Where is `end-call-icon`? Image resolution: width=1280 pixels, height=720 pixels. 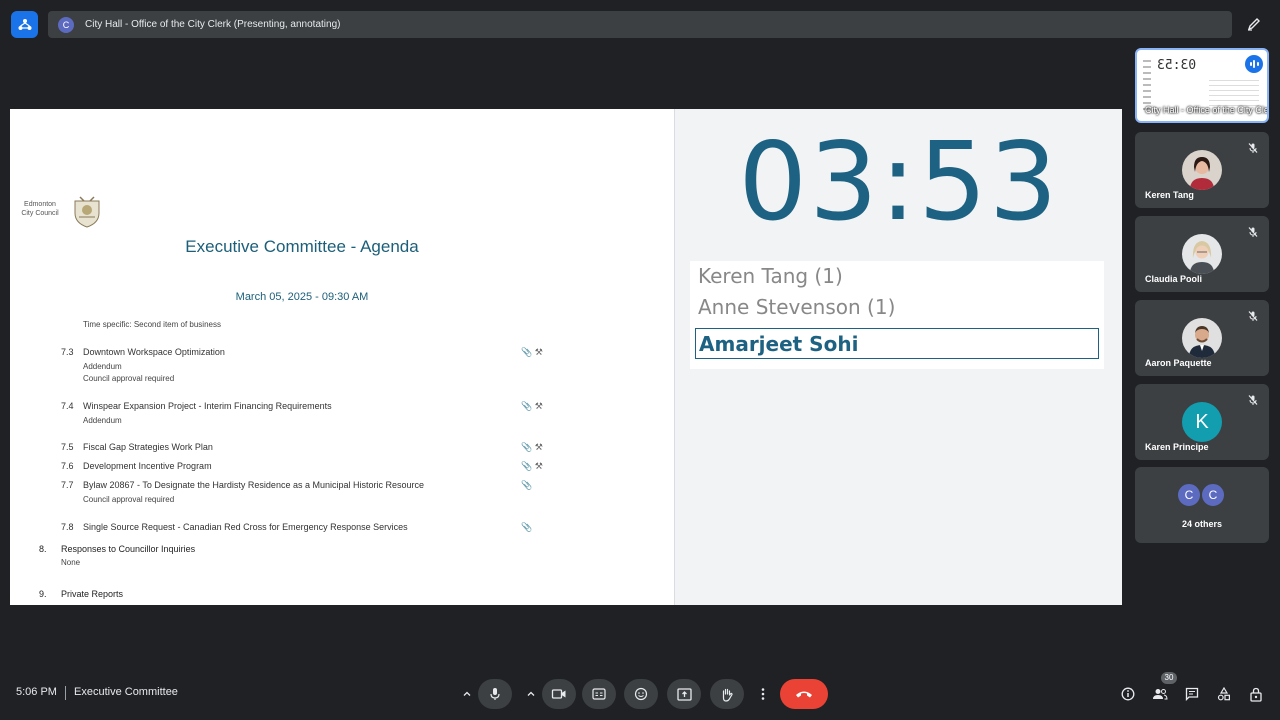 end-call-icon is located at coordinates (804, 694).